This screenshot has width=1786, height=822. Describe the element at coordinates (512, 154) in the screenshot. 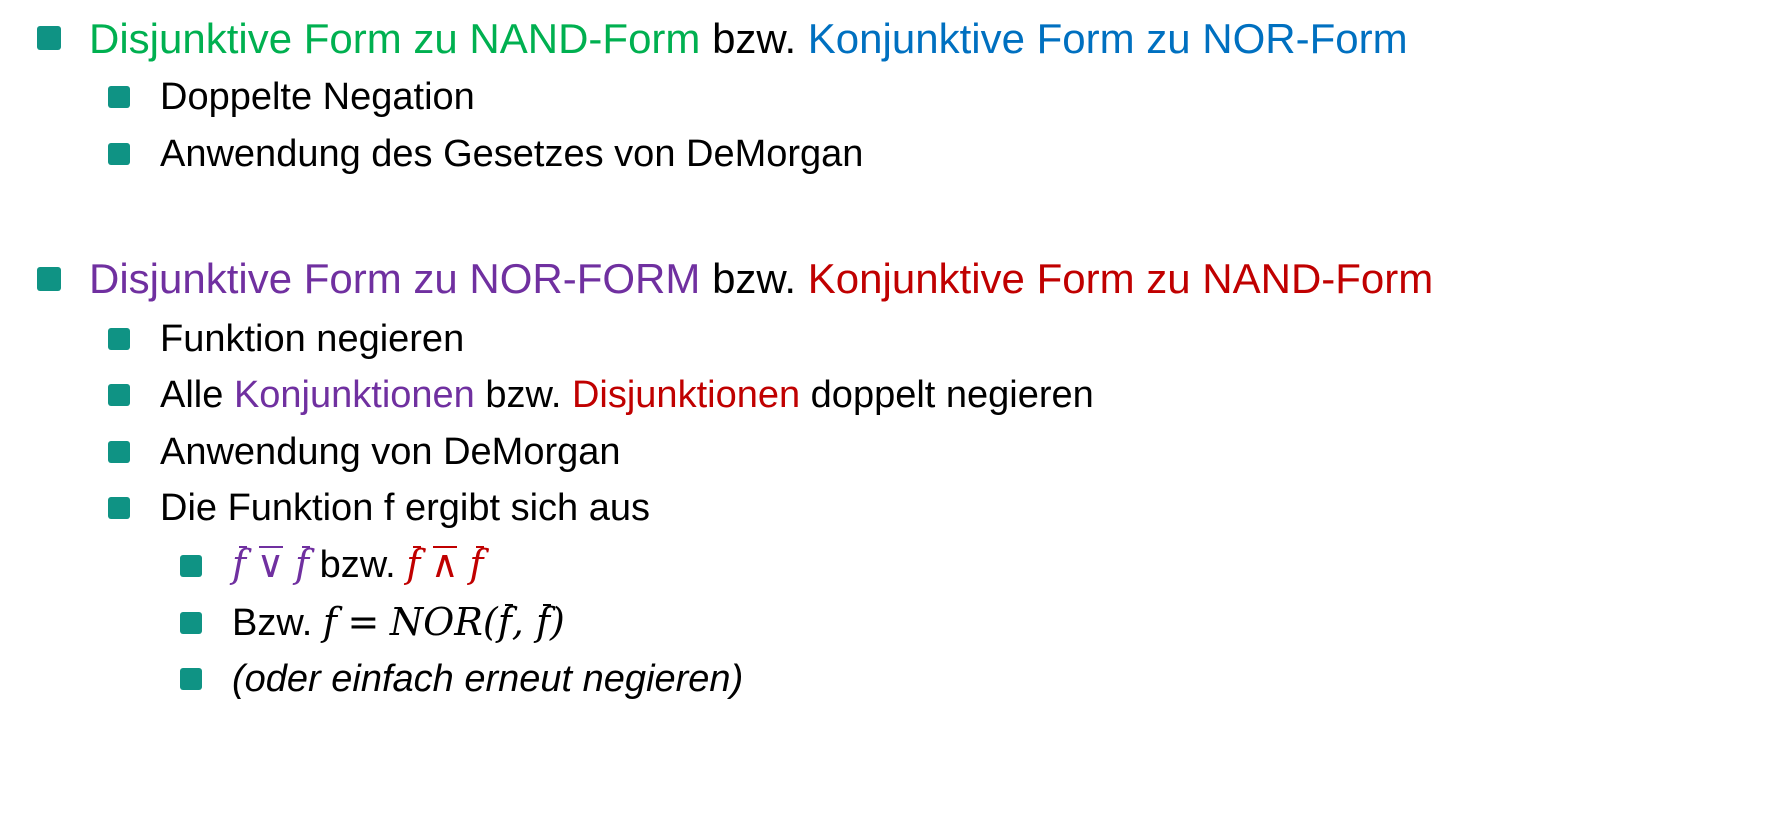

I see `list-item: Anwendung des Gesetzes von DeMorgan` at that location.